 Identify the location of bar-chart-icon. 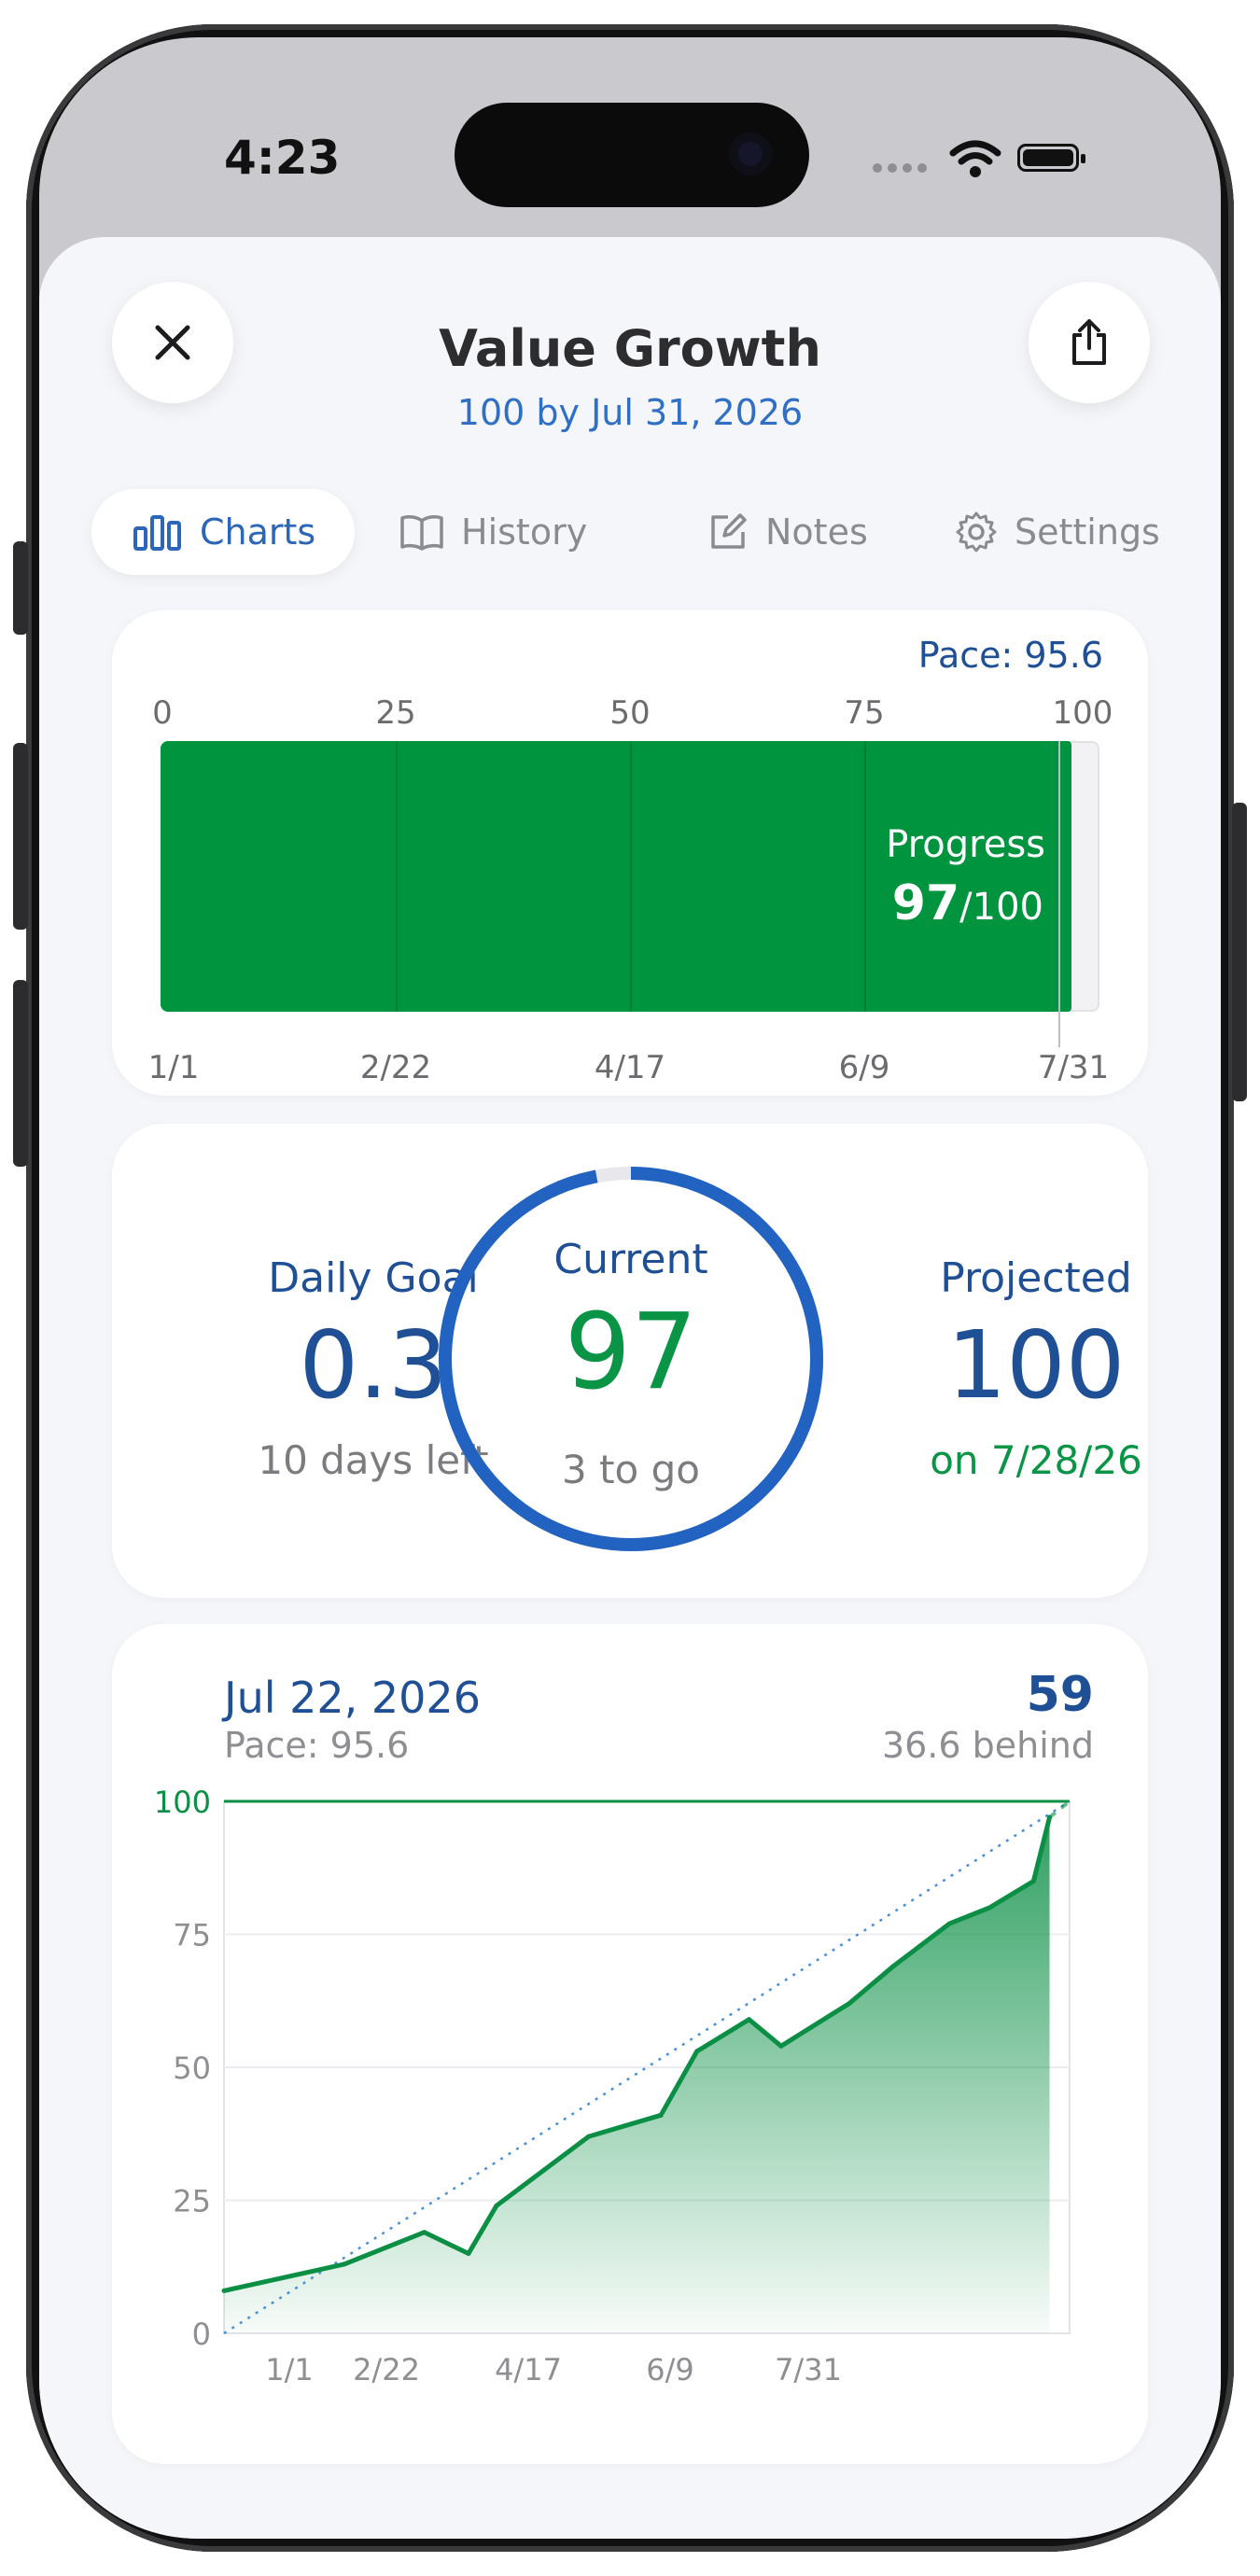
(157, 533).